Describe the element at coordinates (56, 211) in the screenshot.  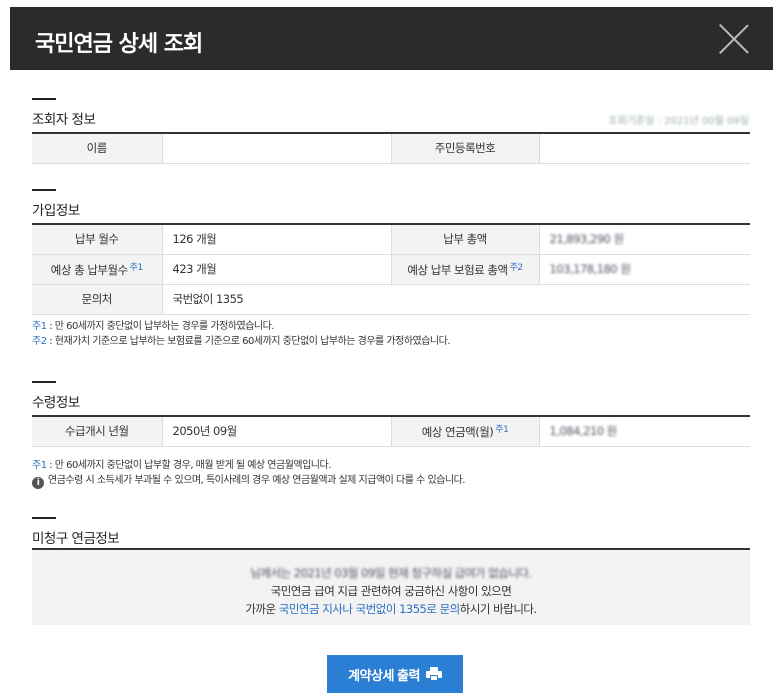
I see `subscription-section-title: 가입정보` at that location.